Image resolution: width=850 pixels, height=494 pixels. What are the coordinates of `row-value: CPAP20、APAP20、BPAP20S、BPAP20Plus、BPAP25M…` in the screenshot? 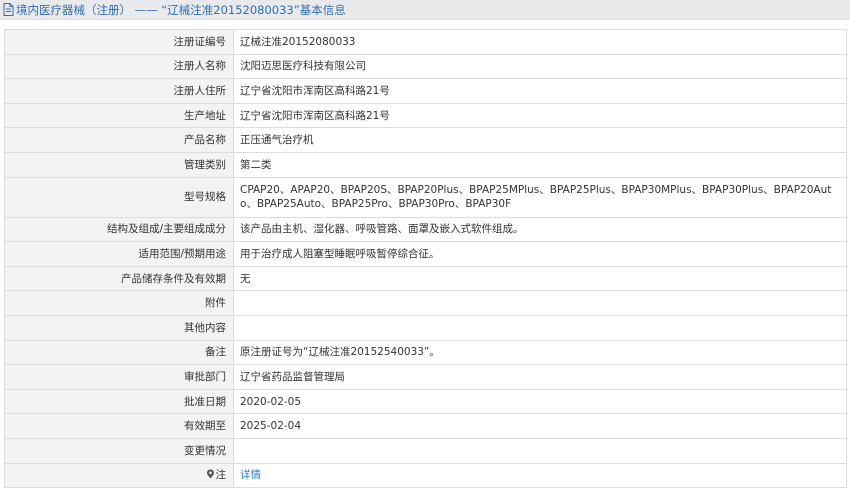 It's located at (540, 197).